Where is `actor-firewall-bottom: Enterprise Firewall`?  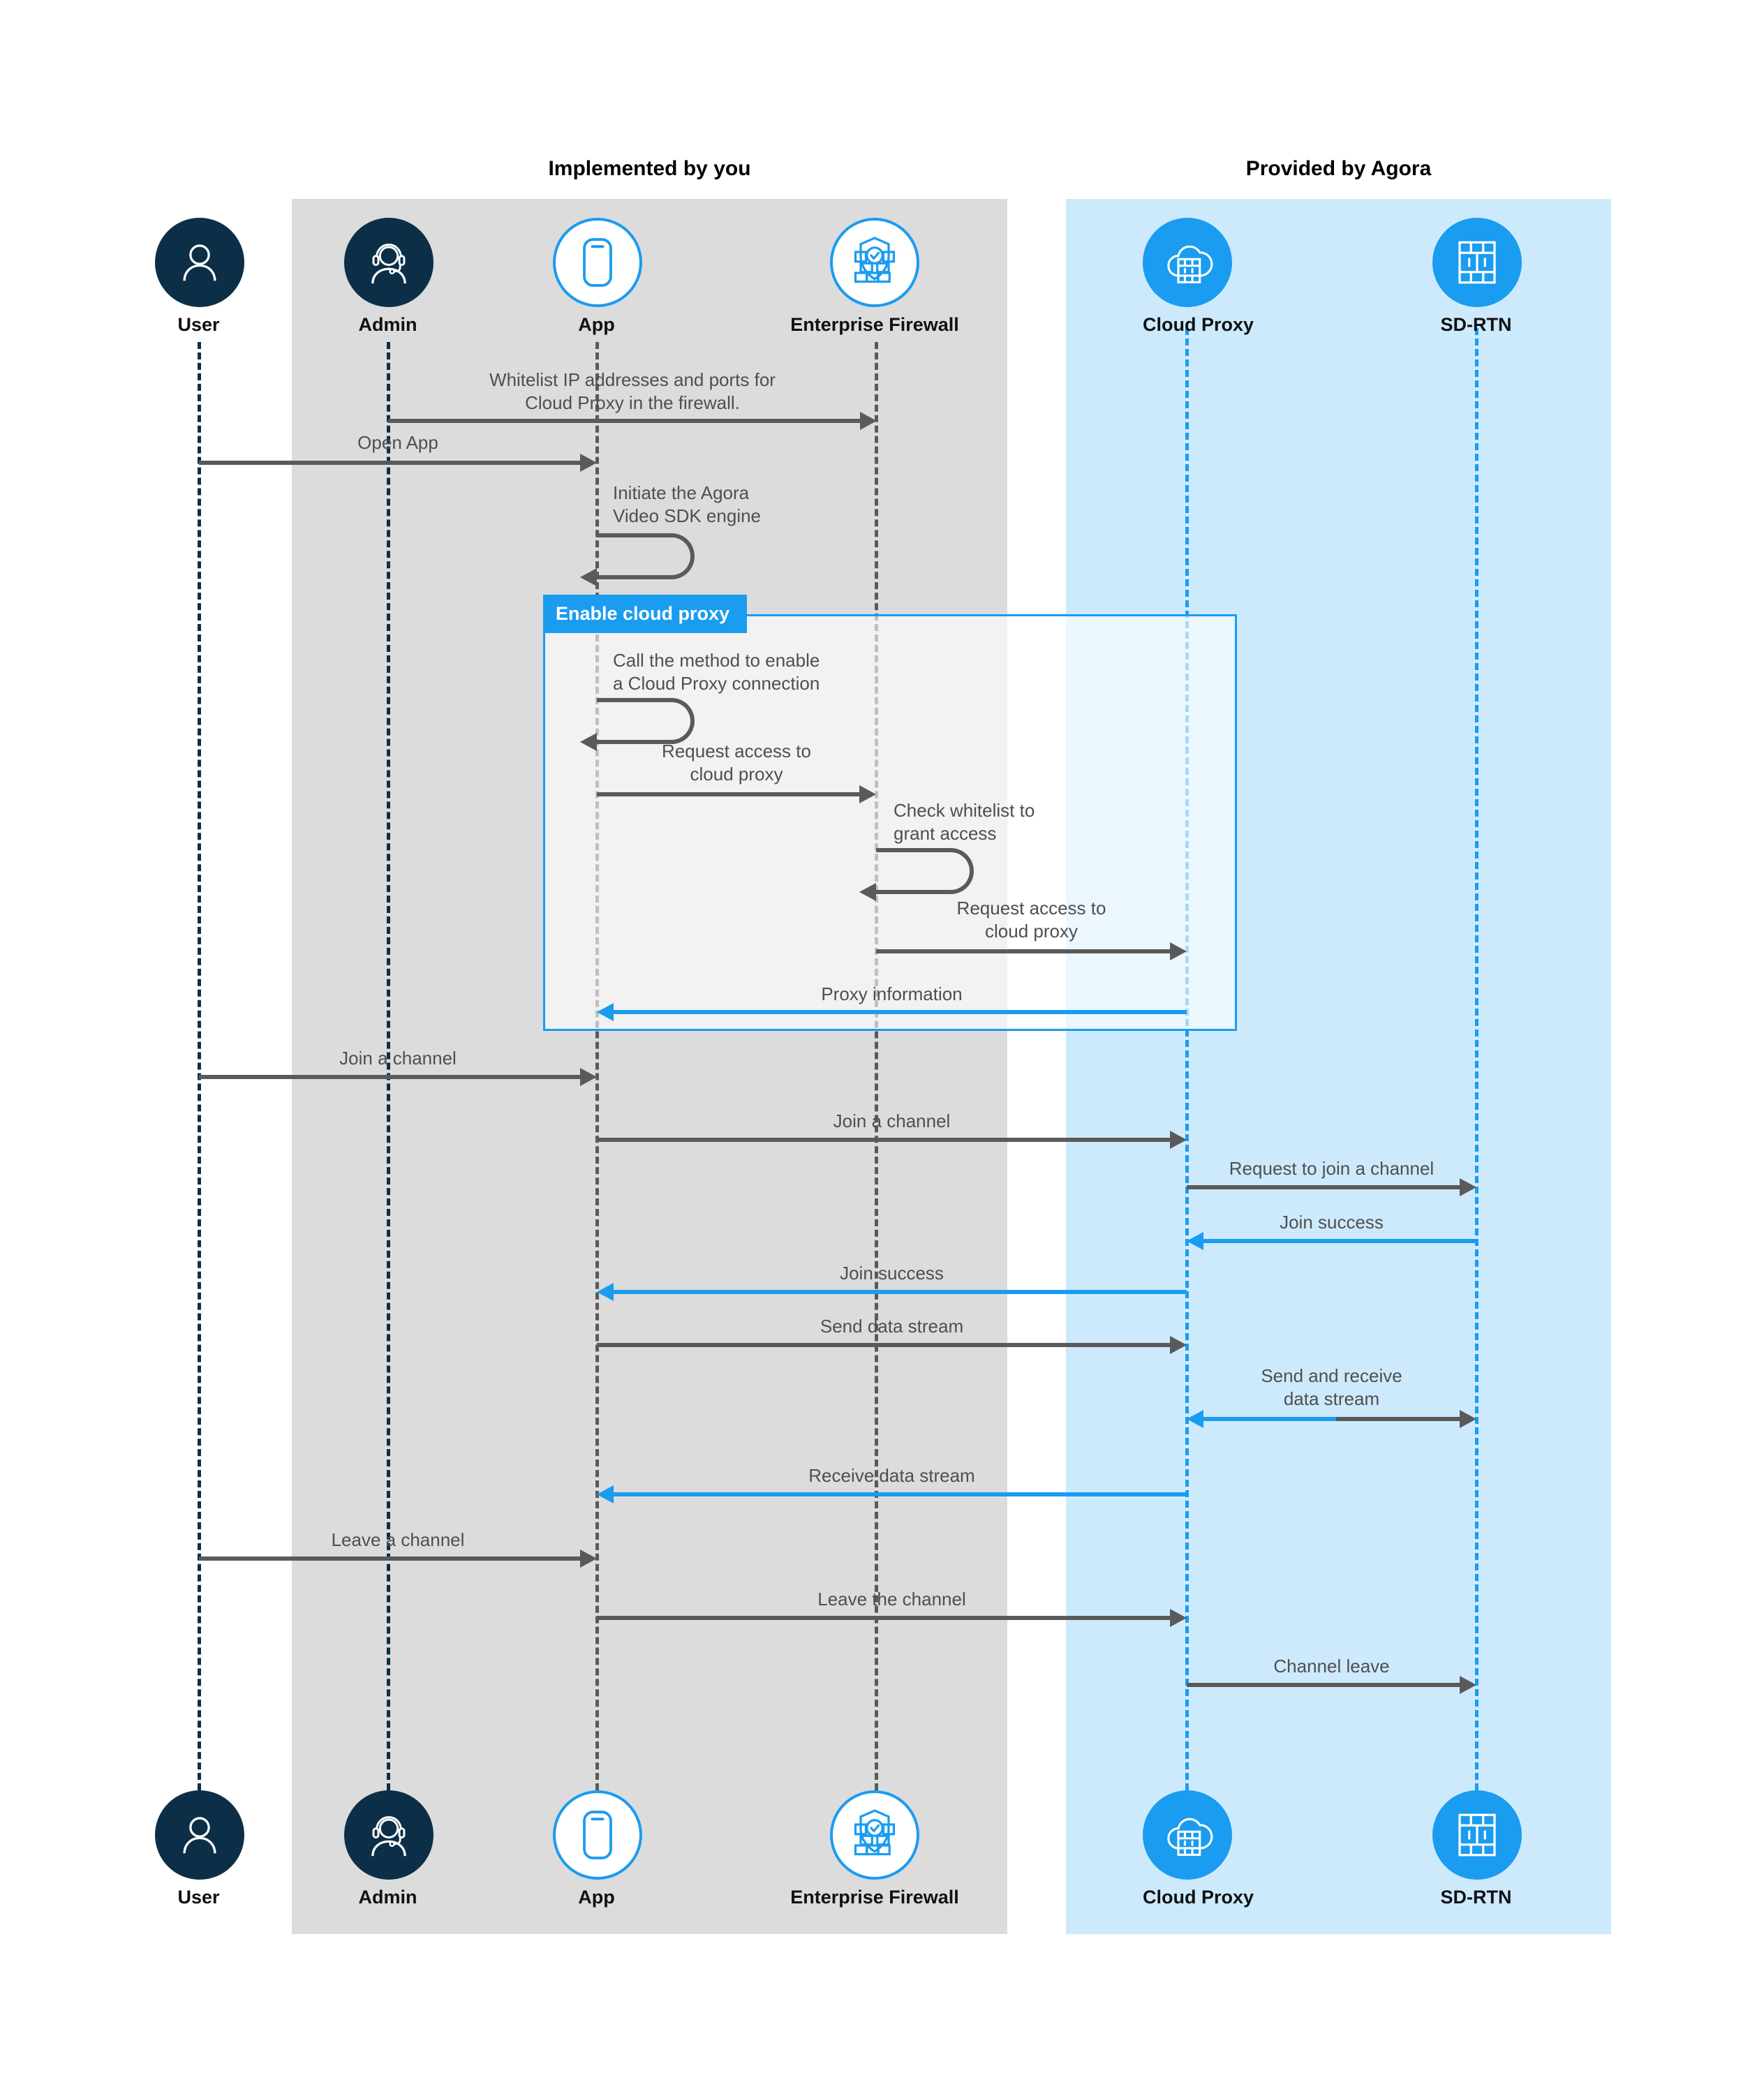 actor-firewall-bottom: Enterprise Firewall is located at coordinates (874, 1849).